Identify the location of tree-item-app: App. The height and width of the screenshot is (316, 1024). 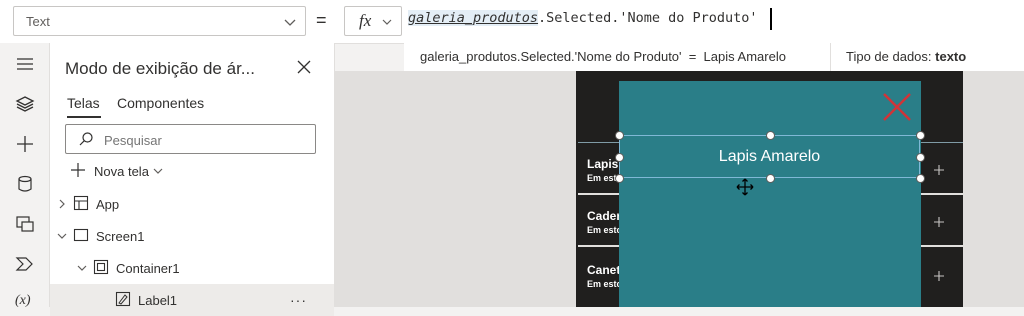
(192, 204).